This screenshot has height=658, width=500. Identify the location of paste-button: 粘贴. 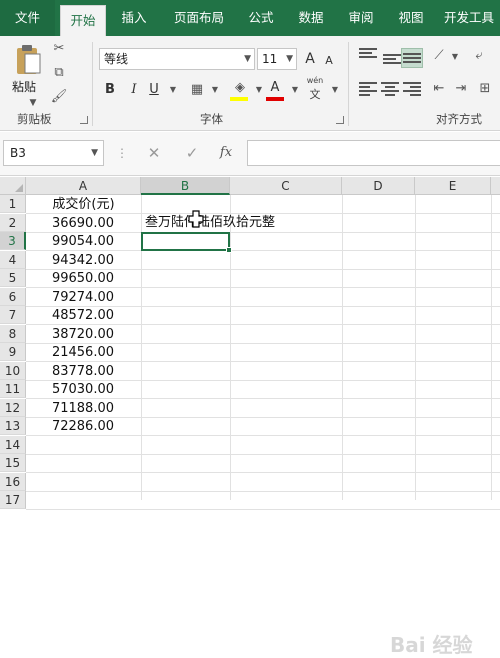
(24, 86).